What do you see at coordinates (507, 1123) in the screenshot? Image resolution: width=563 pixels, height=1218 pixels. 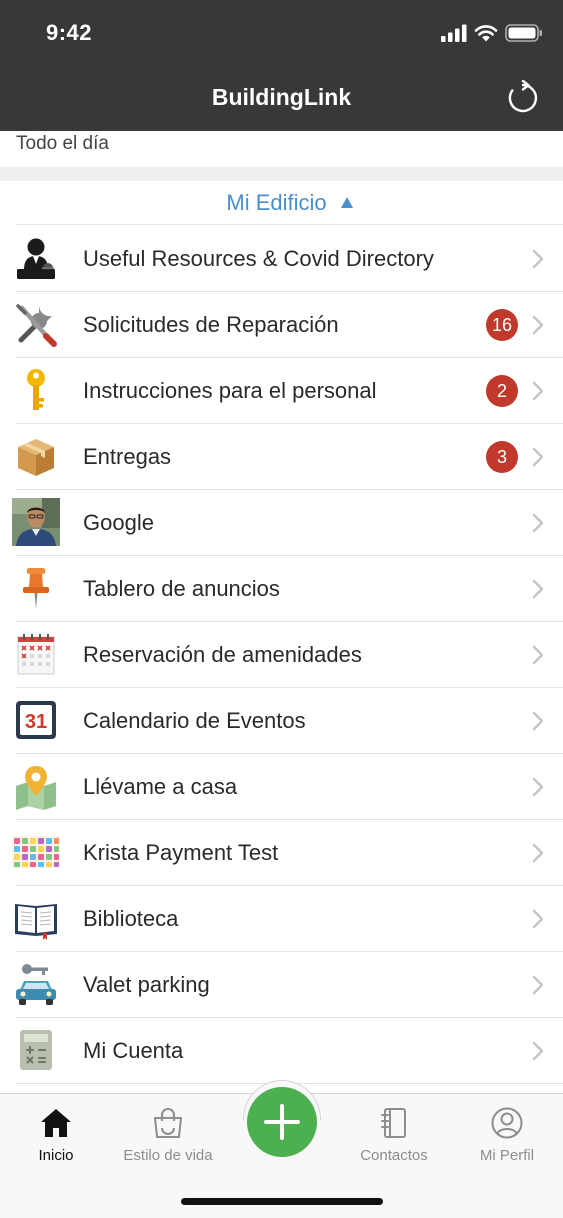 I see `profile-icon` at bounding box center [507, 1123].